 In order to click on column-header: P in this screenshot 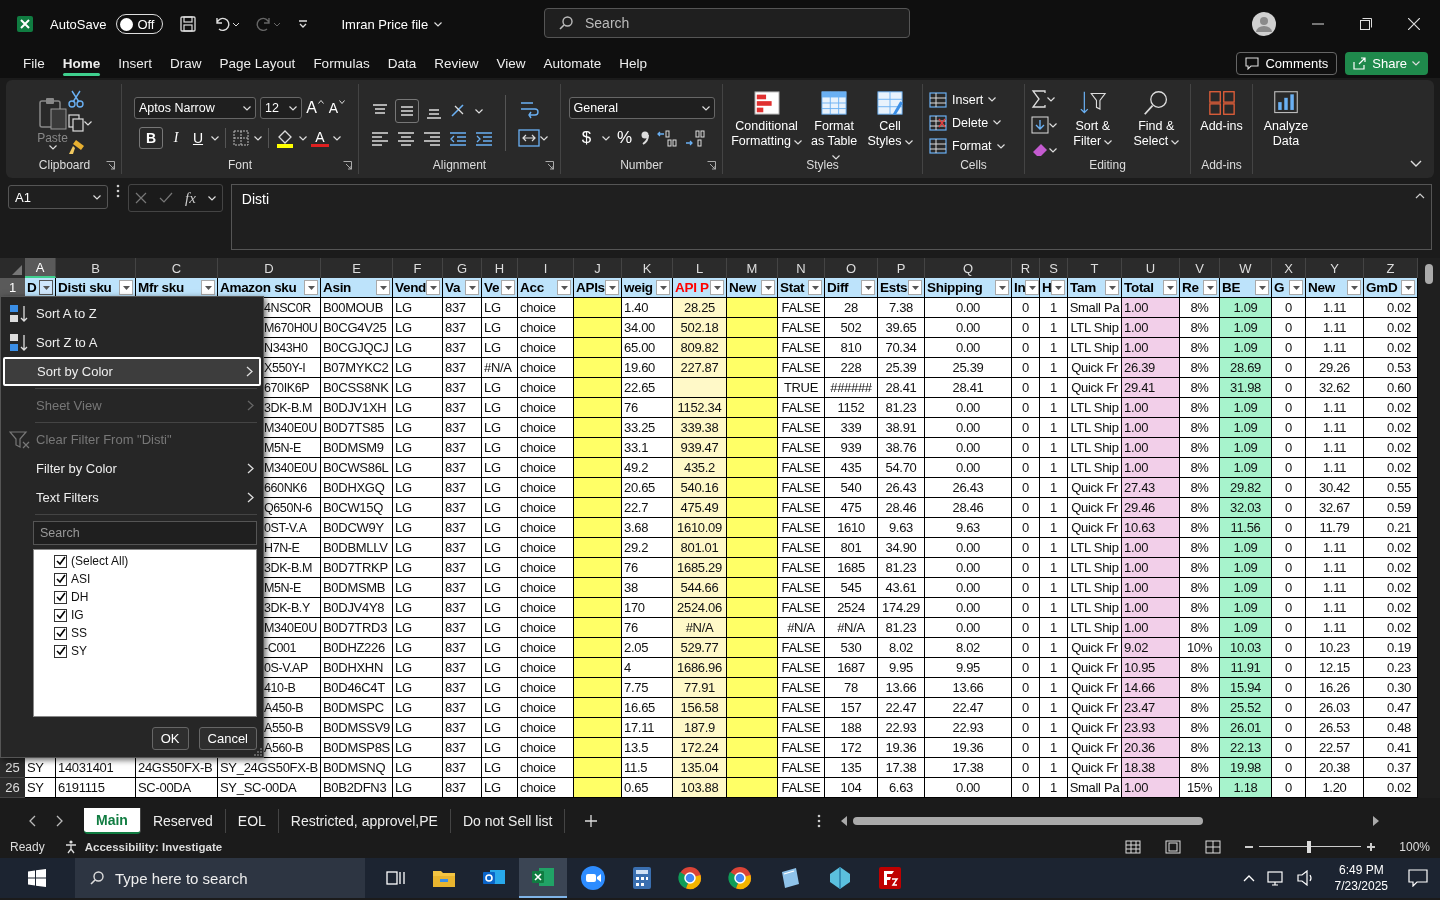, I will do `click(901, 268)`.